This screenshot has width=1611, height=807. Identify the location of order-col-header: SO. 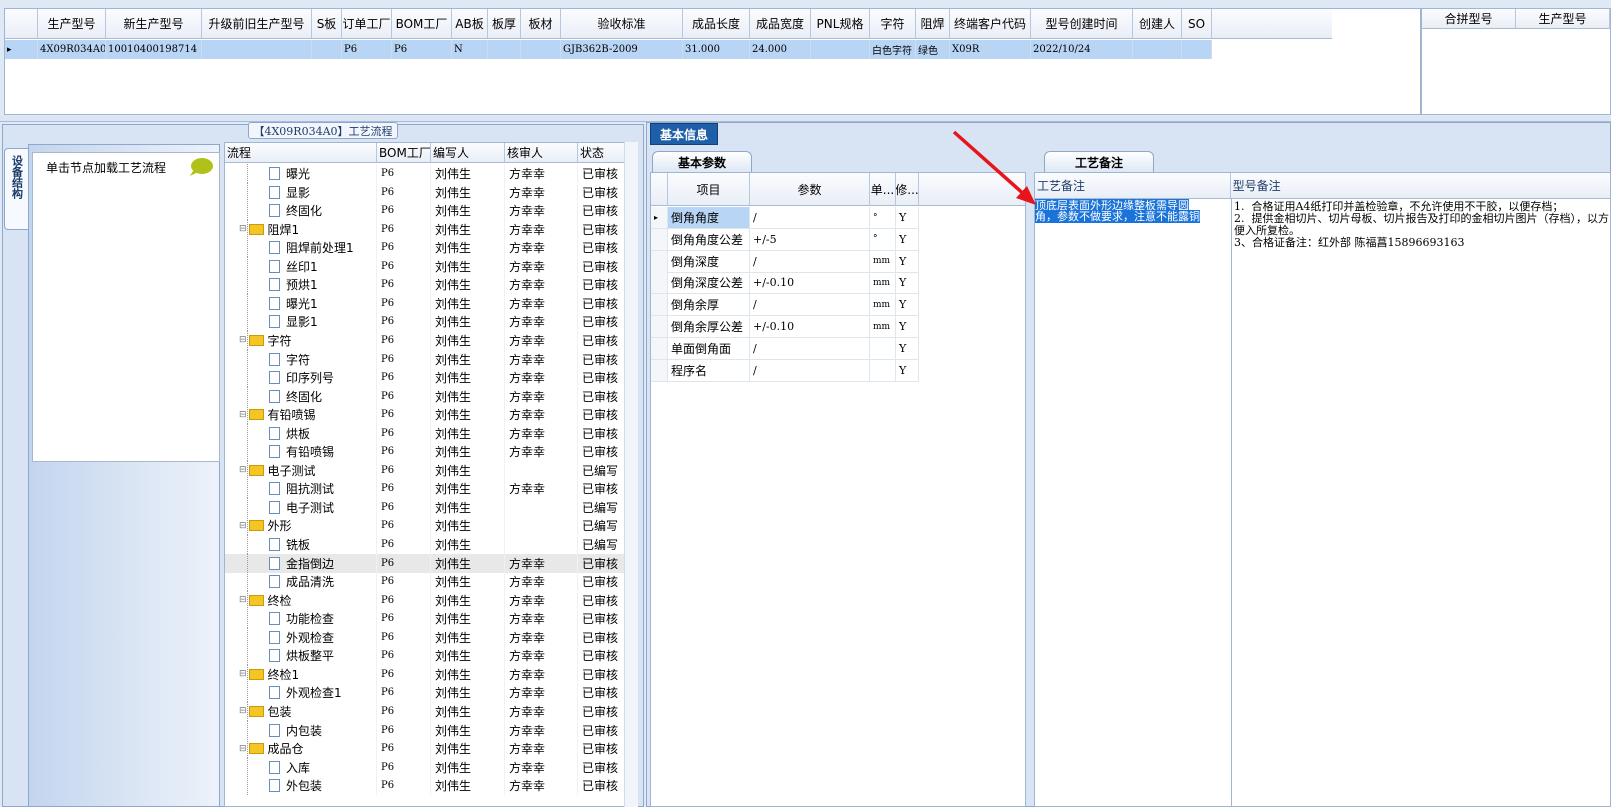
(1197, 23).